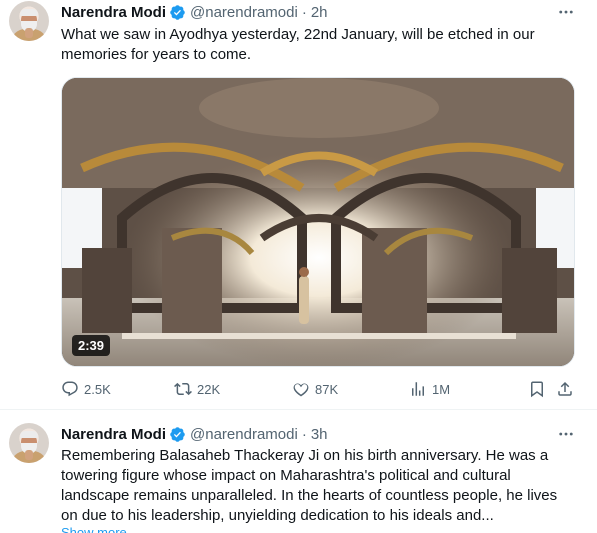 This screenshot has width=597, height=533. I want to click on timestamp: 3h, so click(319, 434).